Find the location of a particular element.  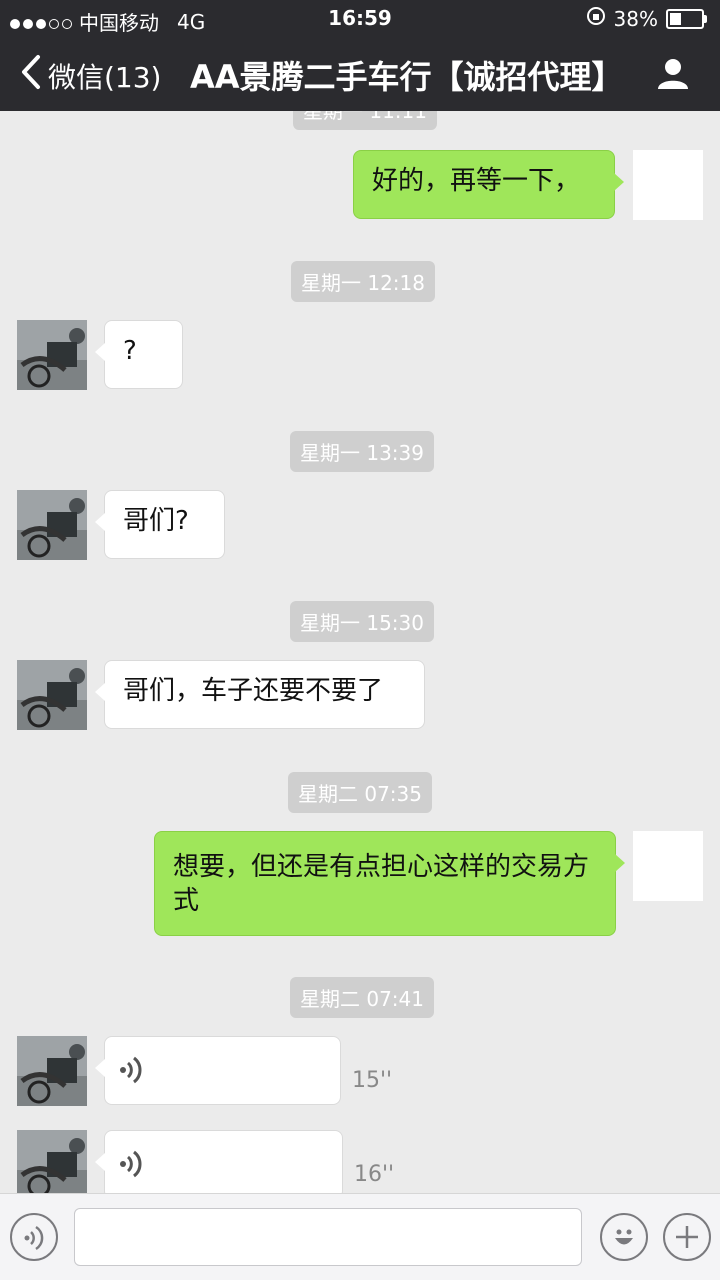

timestamp: 星期一 15:30 is located at coordinates (362, 621).